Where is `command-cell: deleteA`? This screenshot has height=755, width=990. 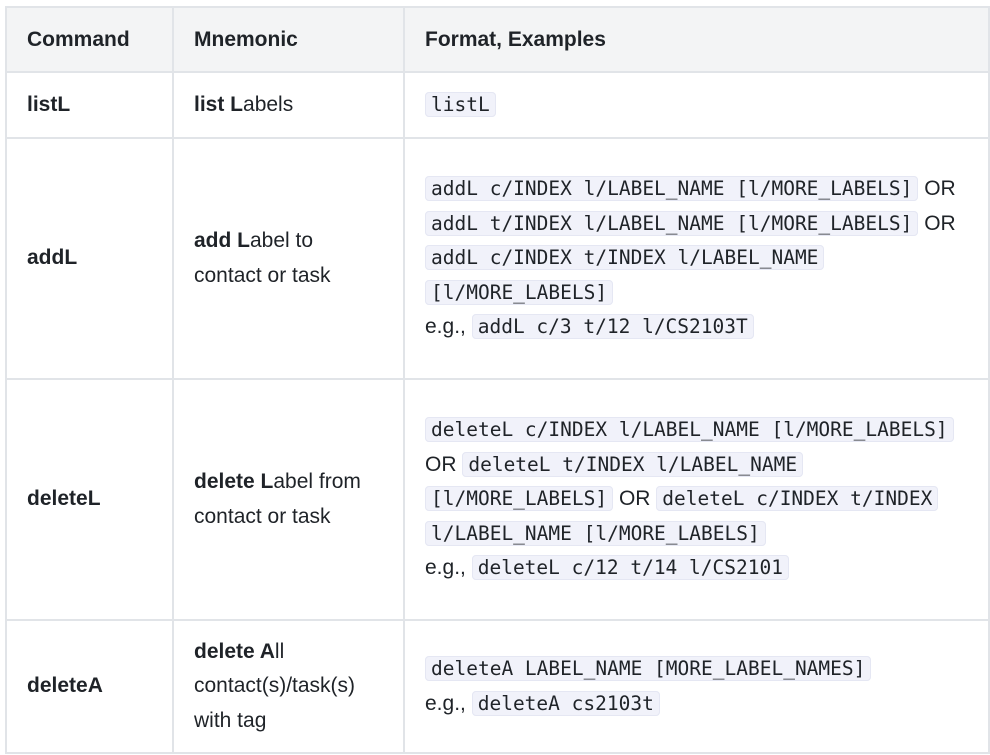 command-cell: deleteA is located at coordinates (89, 686).